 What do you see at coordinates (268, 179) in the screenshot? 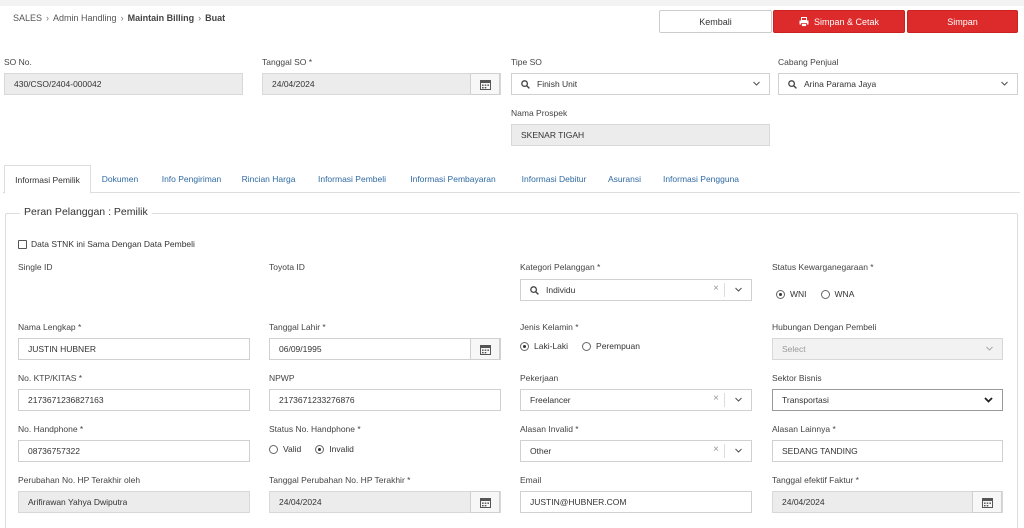
I see `tab-rincian-harga: Rincian Harga` at bounding box center [268, 179].